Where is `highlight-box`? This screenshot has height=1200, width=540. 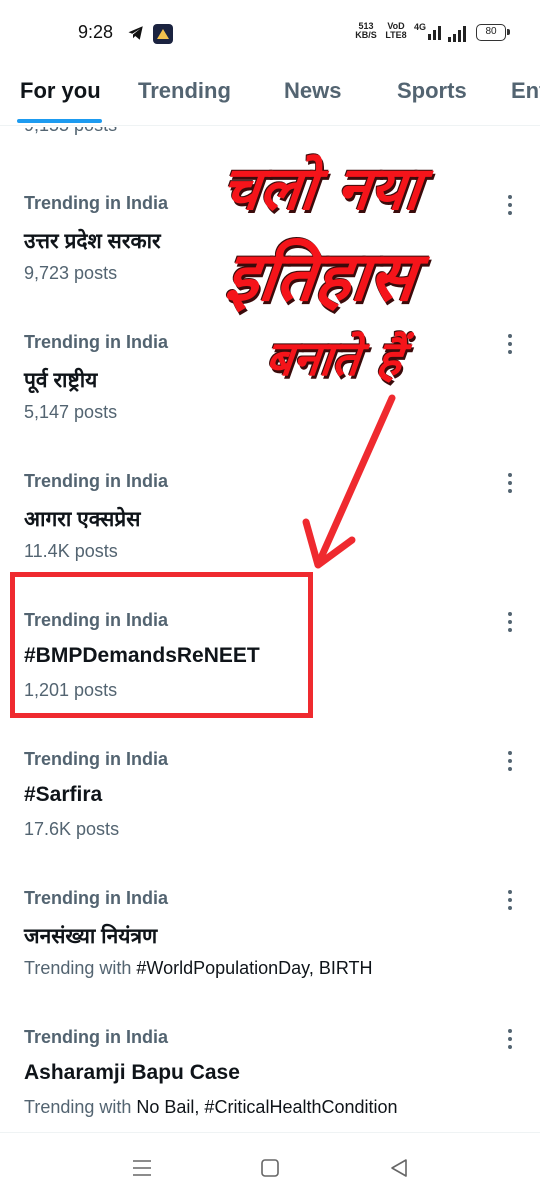
highlight-box is located at coordinates (161, 645).